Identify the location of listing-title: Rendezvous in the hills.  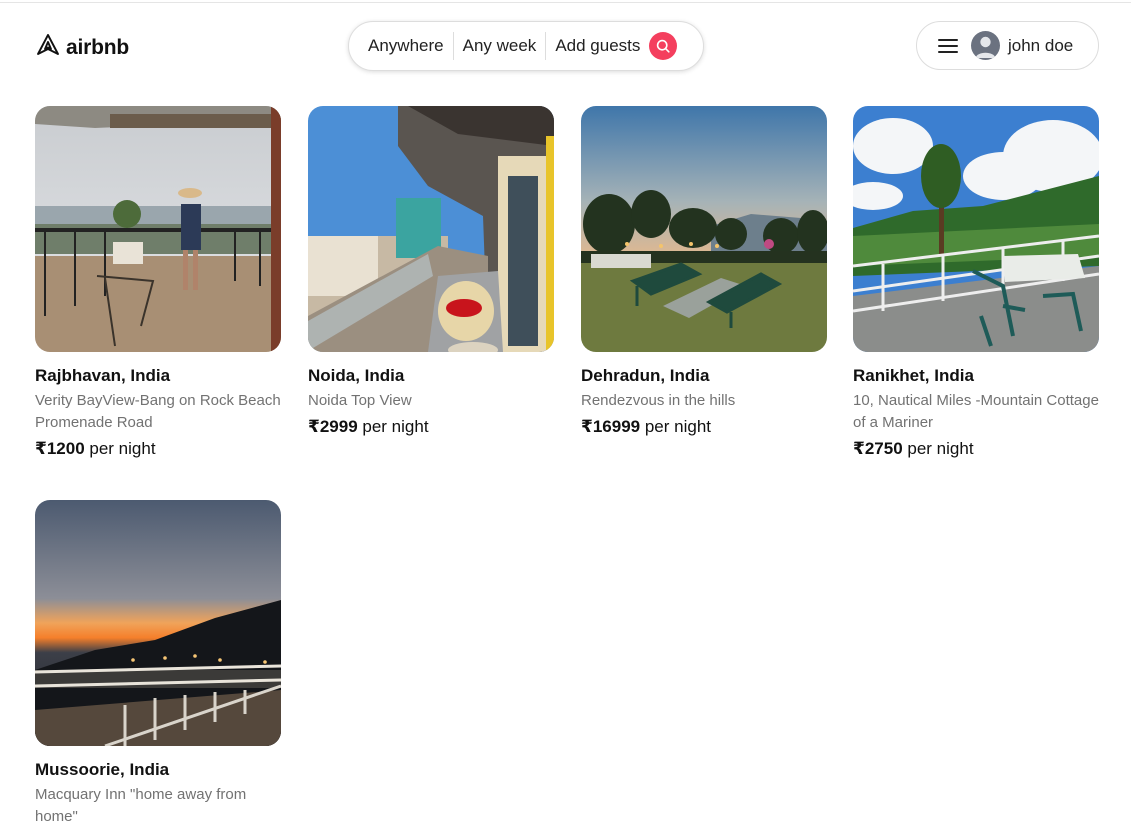
(658, 400).